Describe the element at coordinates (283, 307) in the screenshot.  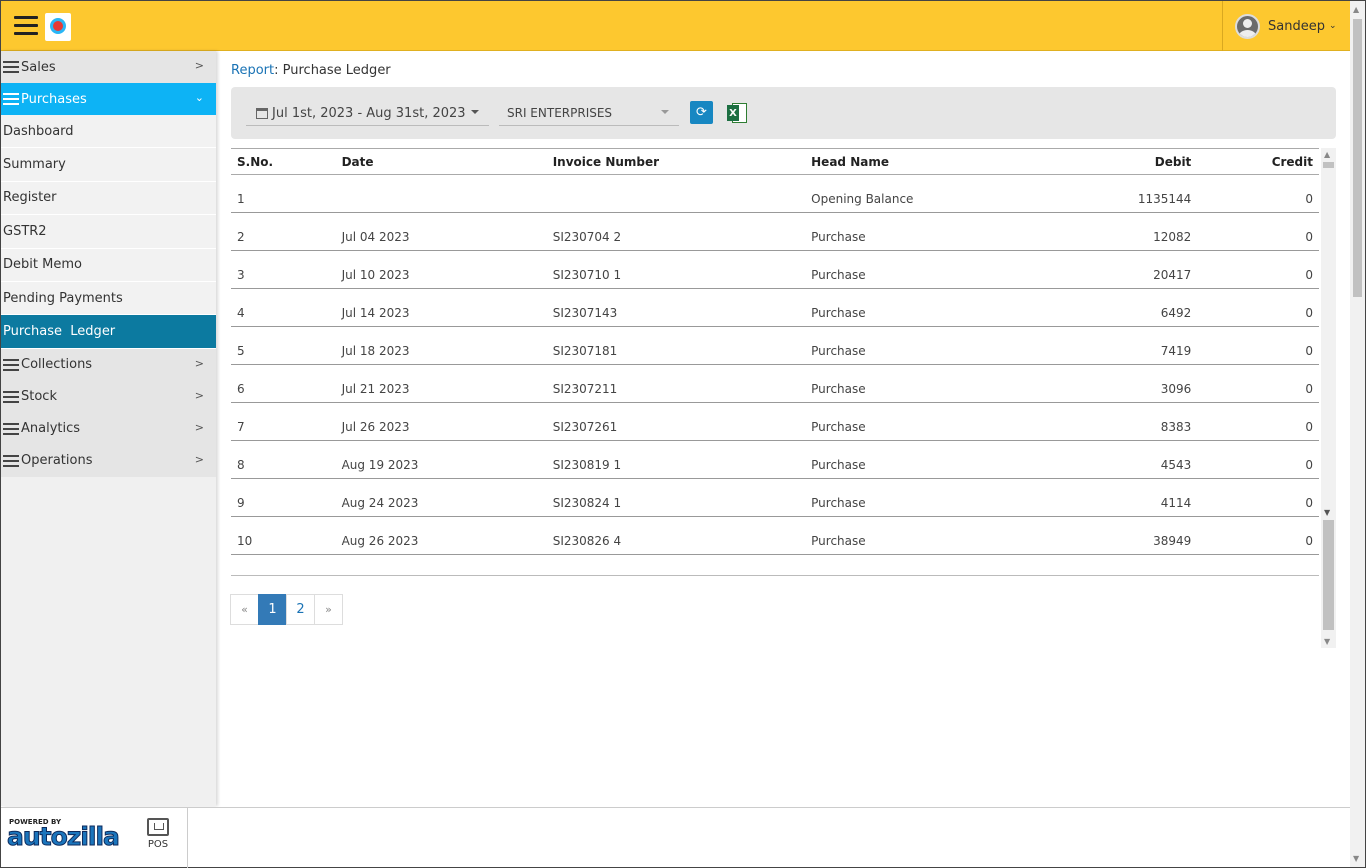
I see `cell-sno: 4` at that location.